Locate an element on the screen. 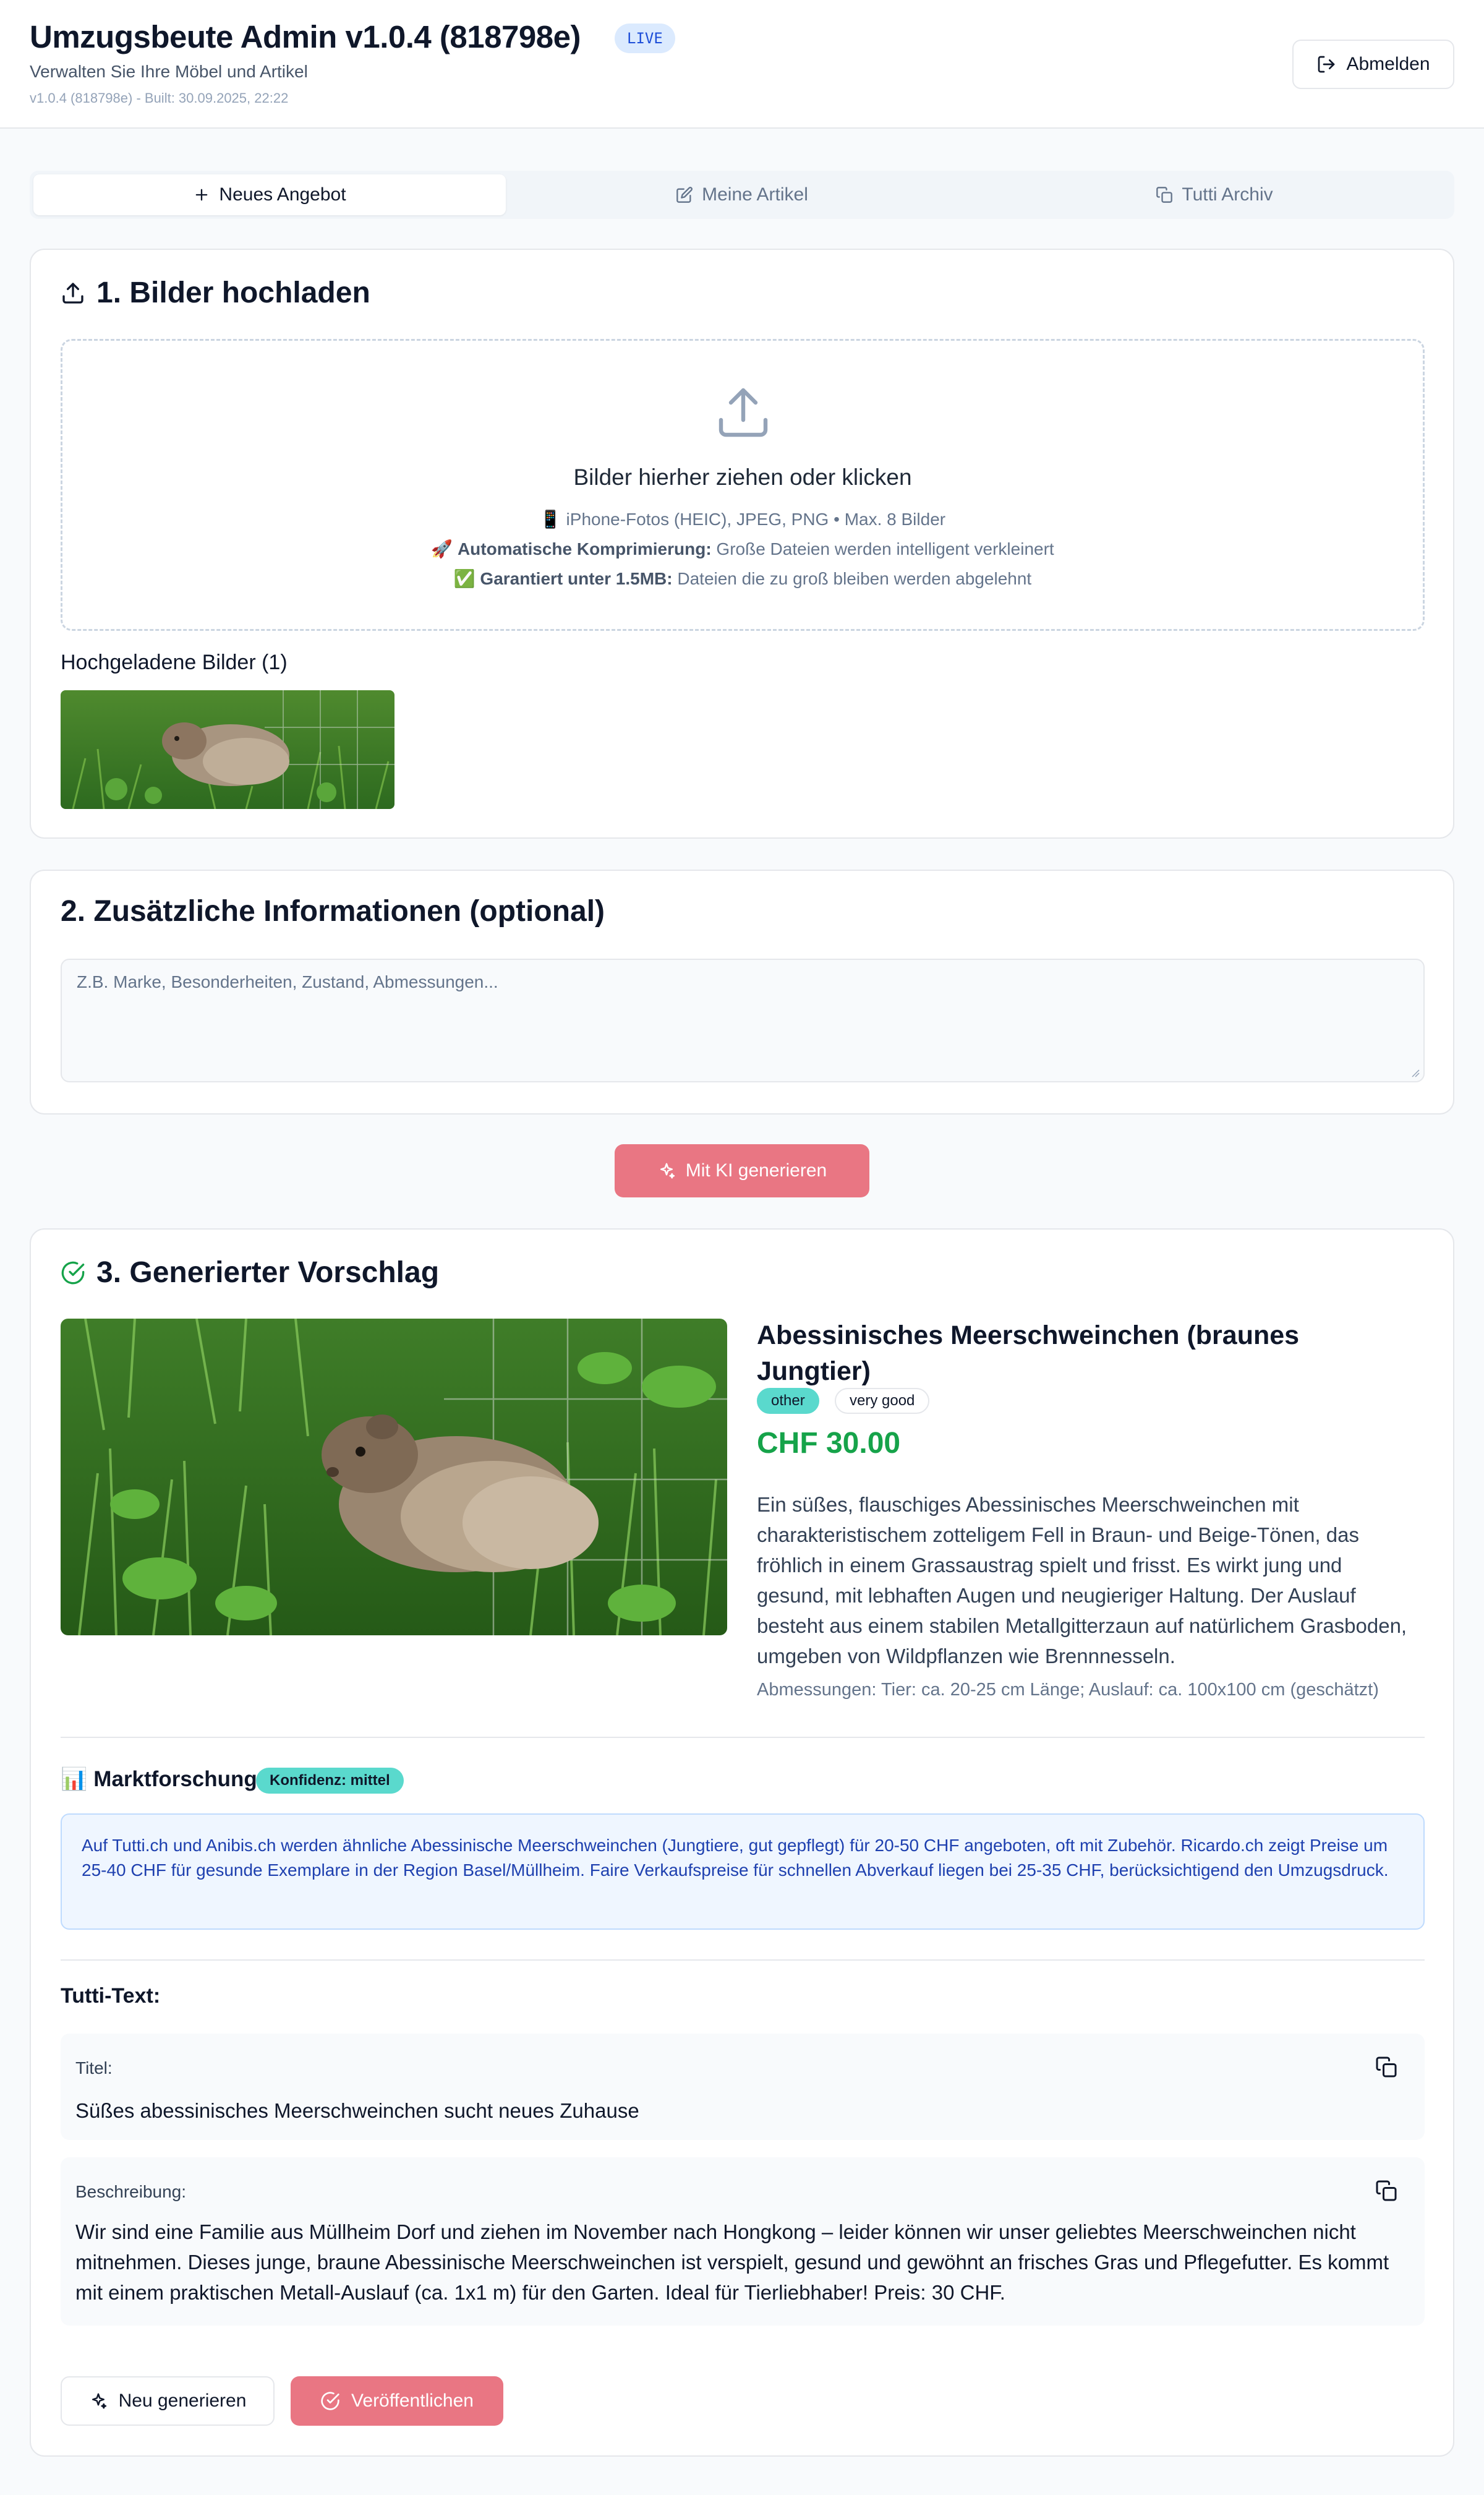 The width and height of the screenshot is (1484, 2495). uploaded-images-label: Hochgeladene Bilder (1) is located at coordinates (174, 662).